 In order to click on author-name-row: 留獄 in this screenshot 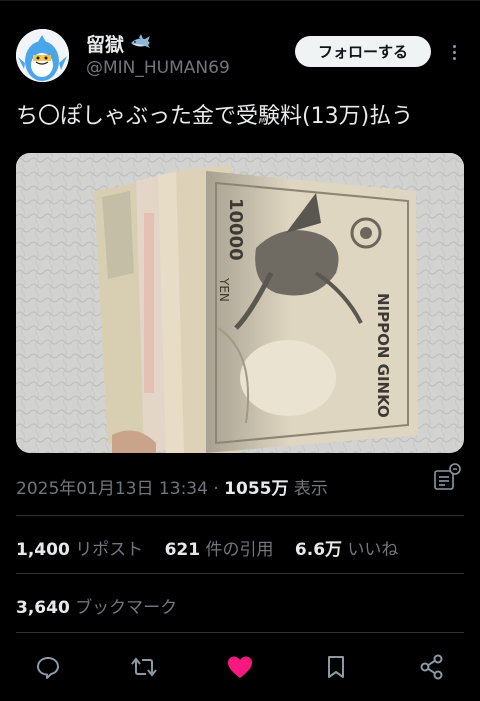, I will do `click(119, 43)`.